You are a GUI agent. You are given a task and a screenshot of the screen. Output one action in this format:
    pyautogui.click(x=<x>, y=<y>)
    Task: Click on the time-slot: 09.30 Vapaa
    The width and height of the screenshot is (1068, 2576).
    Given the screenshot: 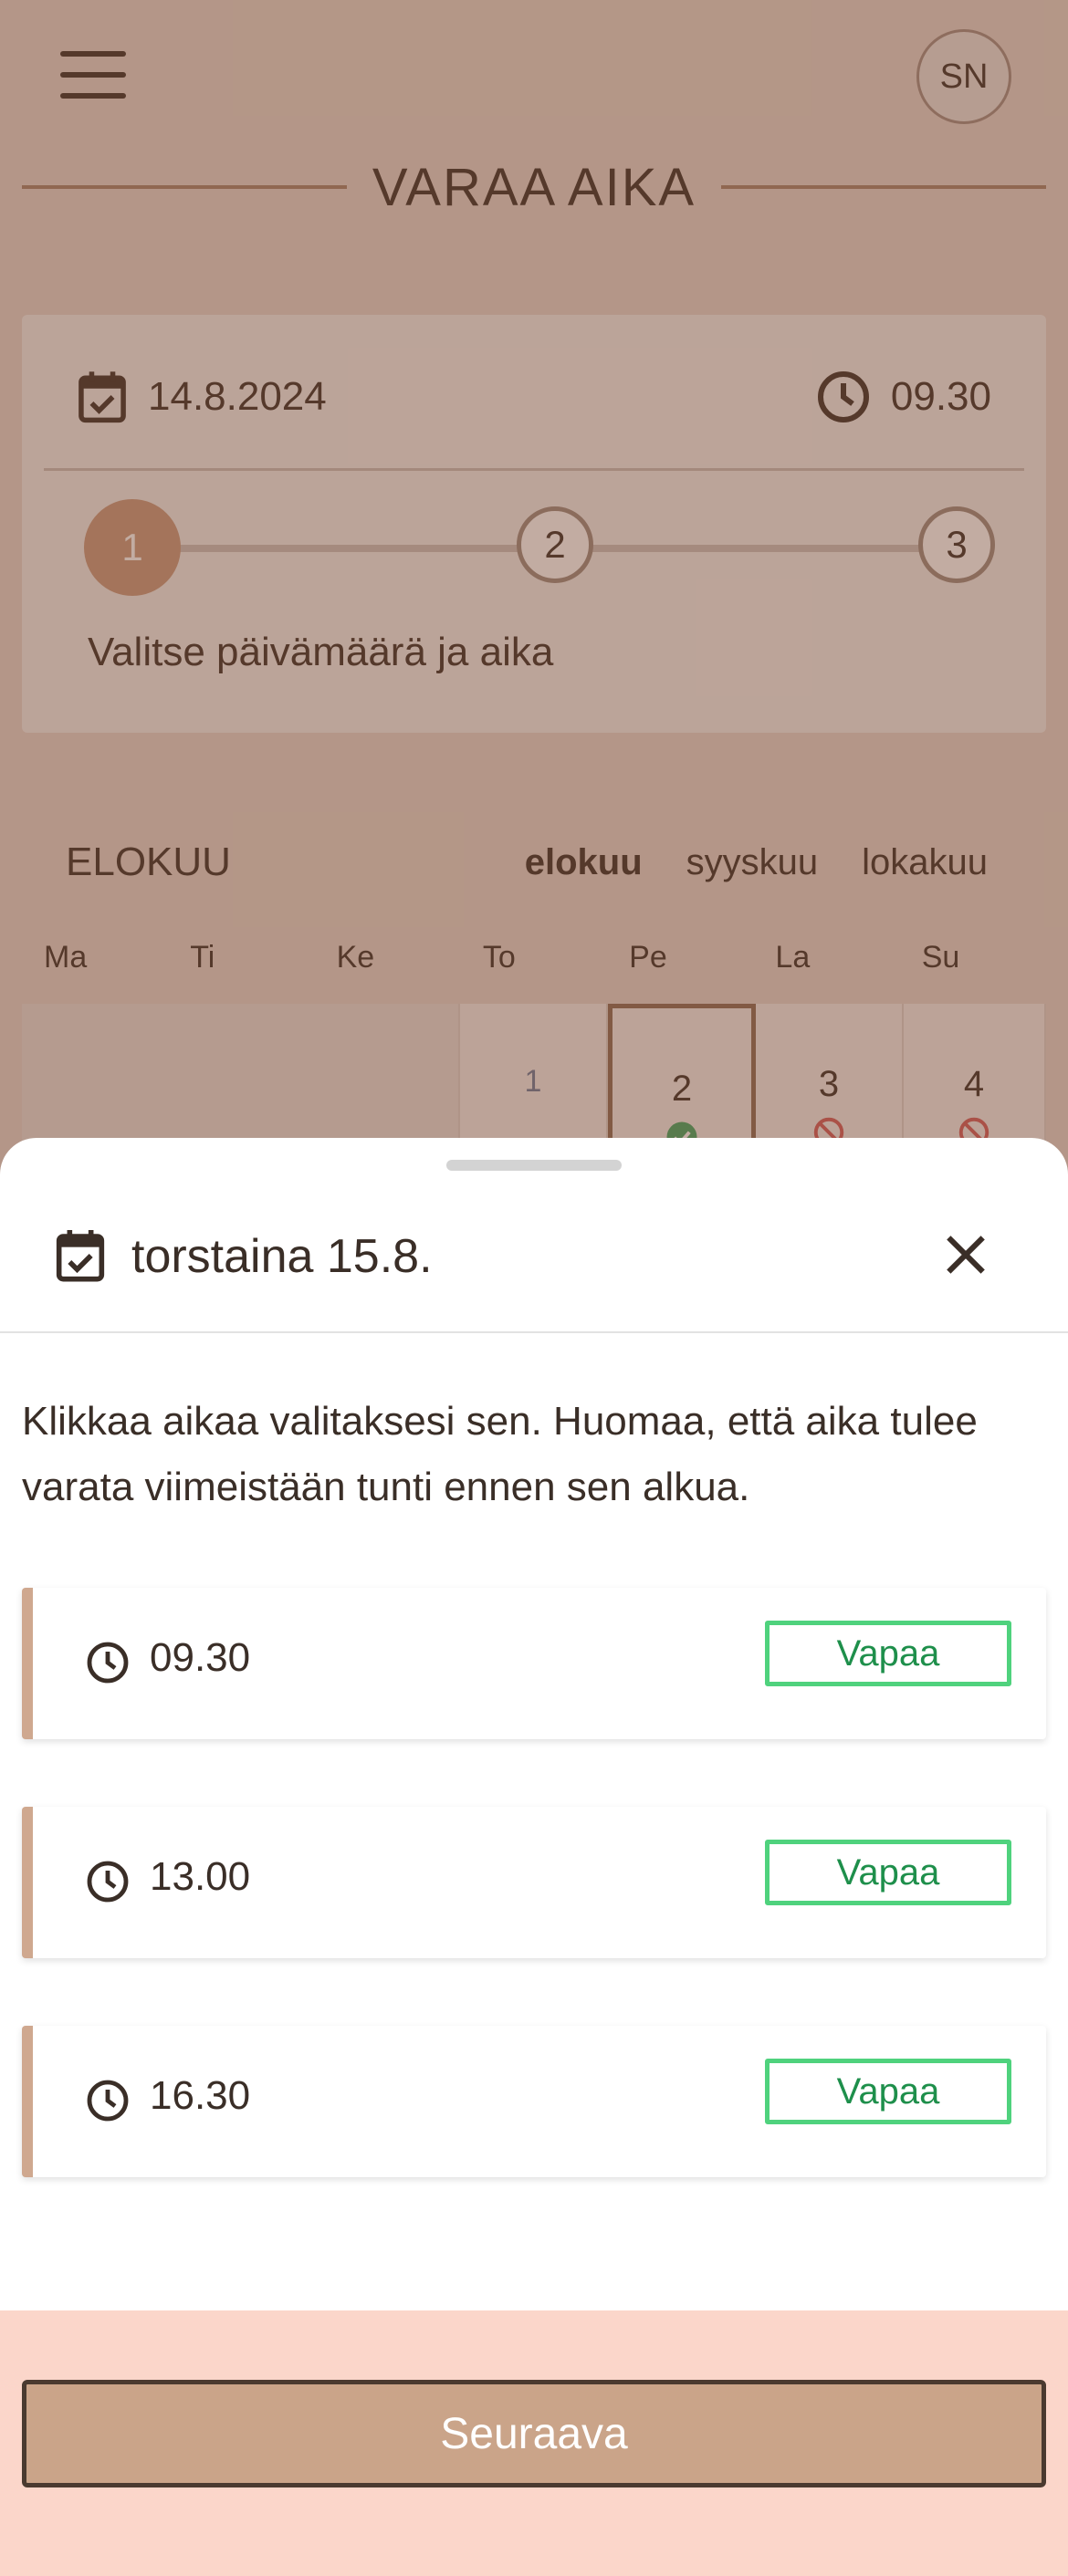 What is the action you would take?
    pyautogui.click(x=534, y=1663)
    